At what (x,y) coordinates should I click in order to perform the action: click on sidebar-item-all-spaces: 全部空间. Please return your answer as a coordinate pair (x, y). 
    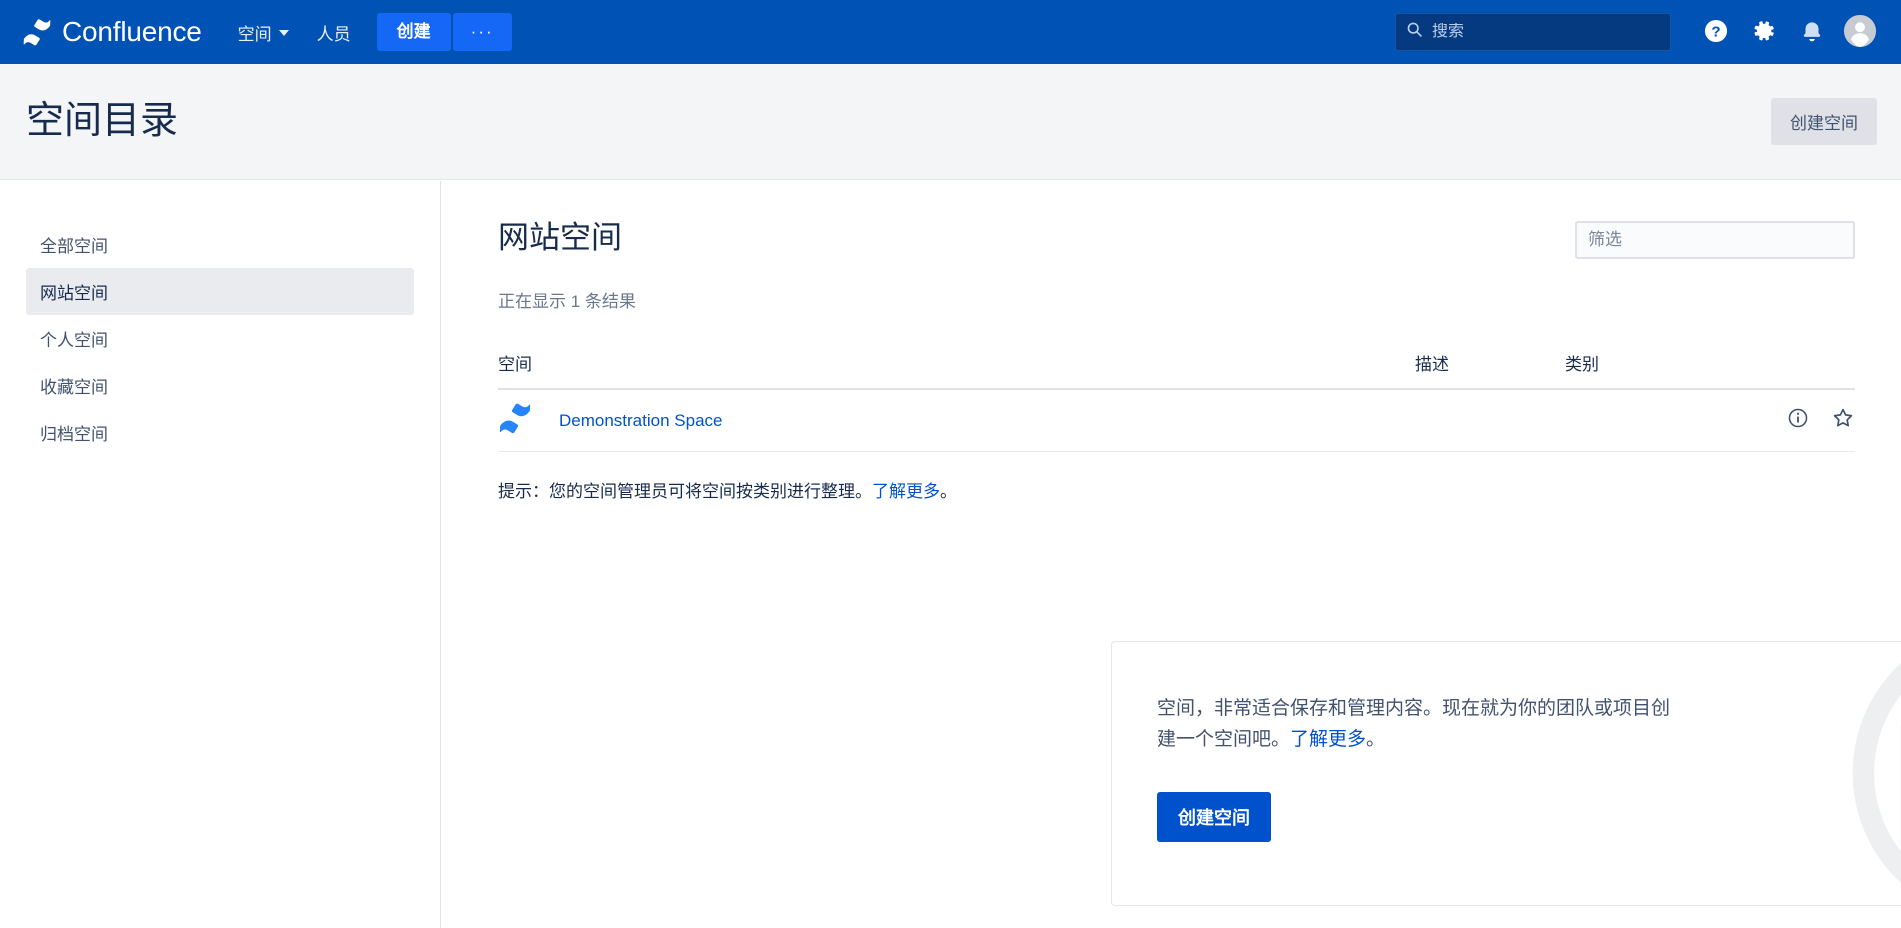
    Looking at the image, I should click on (220, 244).